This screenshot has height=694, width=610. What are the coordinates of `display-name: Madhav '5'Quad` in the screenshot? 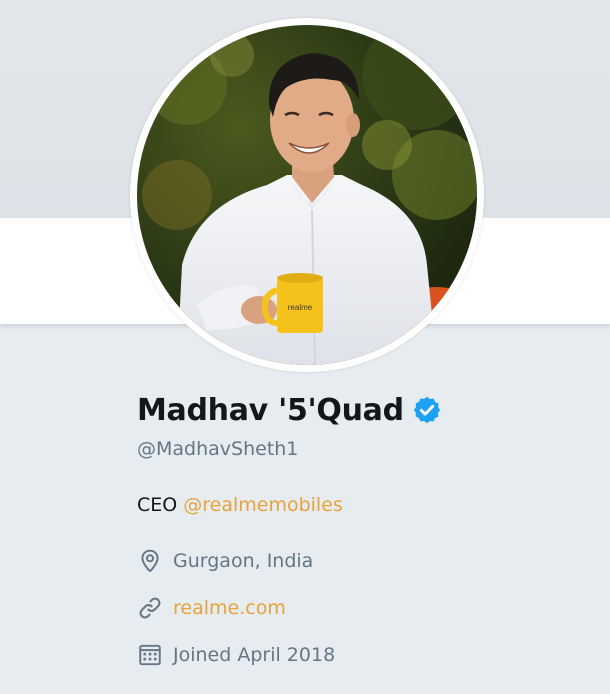 It's located at (270, 410).